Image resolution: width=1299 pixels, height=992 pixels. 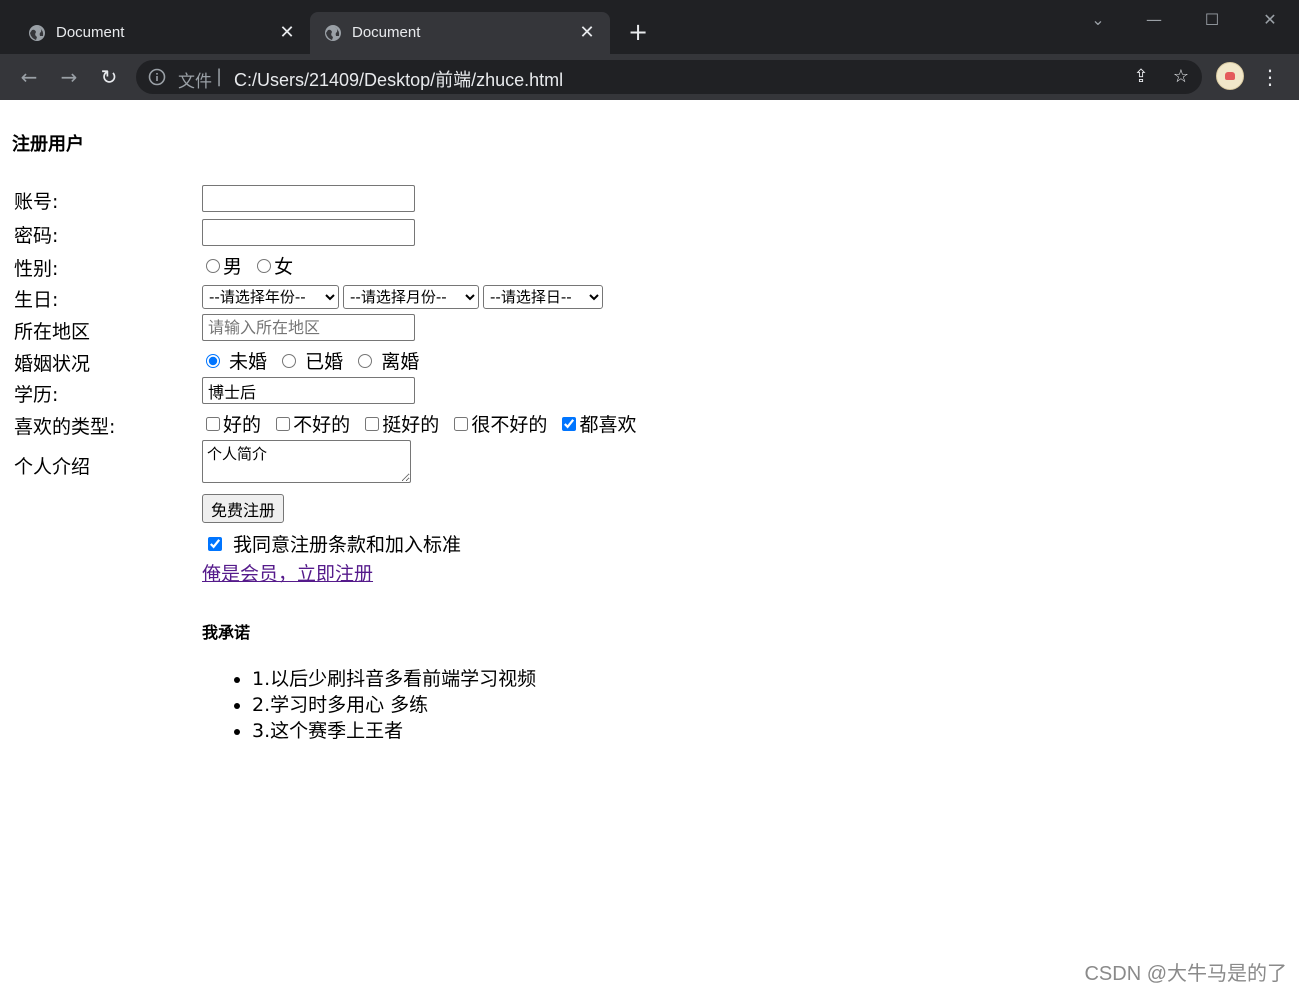 I want to click on url-text: C:/Users/21409/Desktop/前端/zhuce.html, so click(x=398, y=79).